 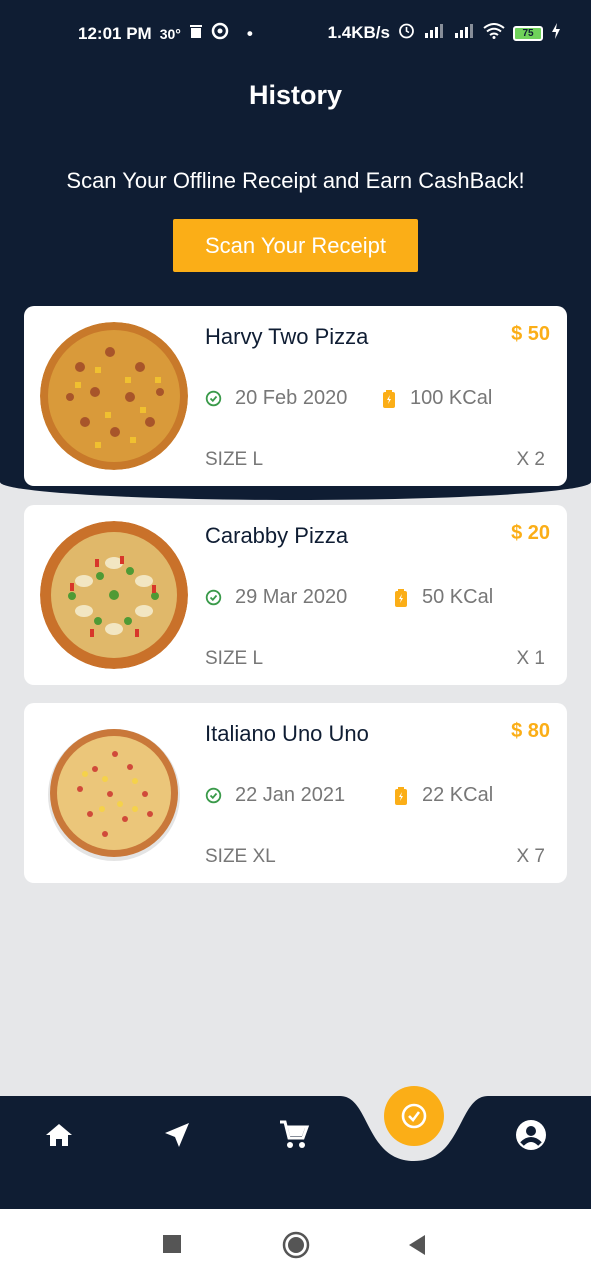 I want to click on battery-icon: 75, so click(x=528, y=33).